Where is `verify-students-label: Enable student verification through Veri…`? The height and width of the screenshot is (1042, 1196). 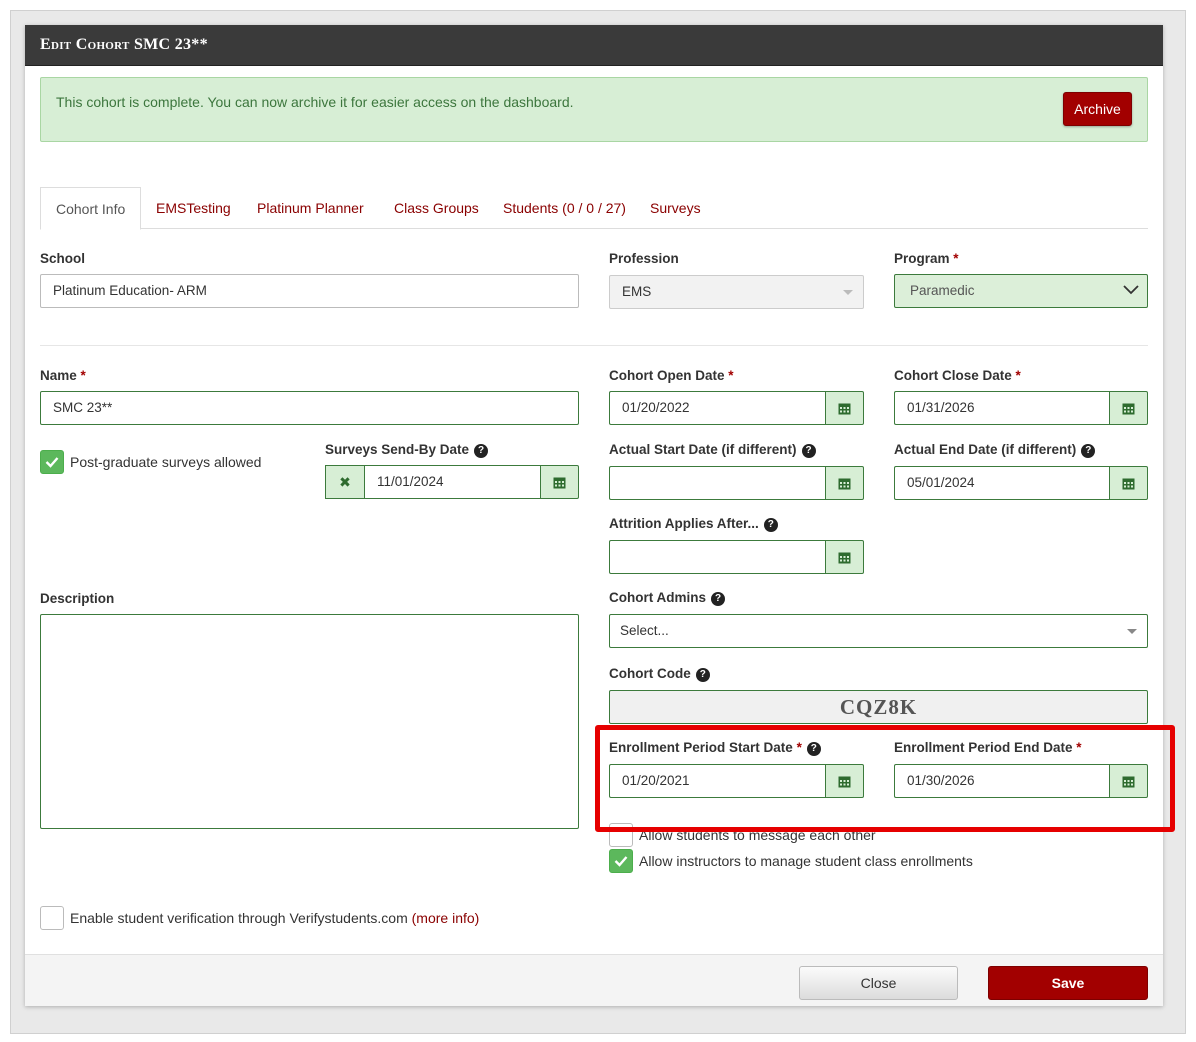
verify-students-label: Enable student verification through Veri… is located at coordinates (275, 918).